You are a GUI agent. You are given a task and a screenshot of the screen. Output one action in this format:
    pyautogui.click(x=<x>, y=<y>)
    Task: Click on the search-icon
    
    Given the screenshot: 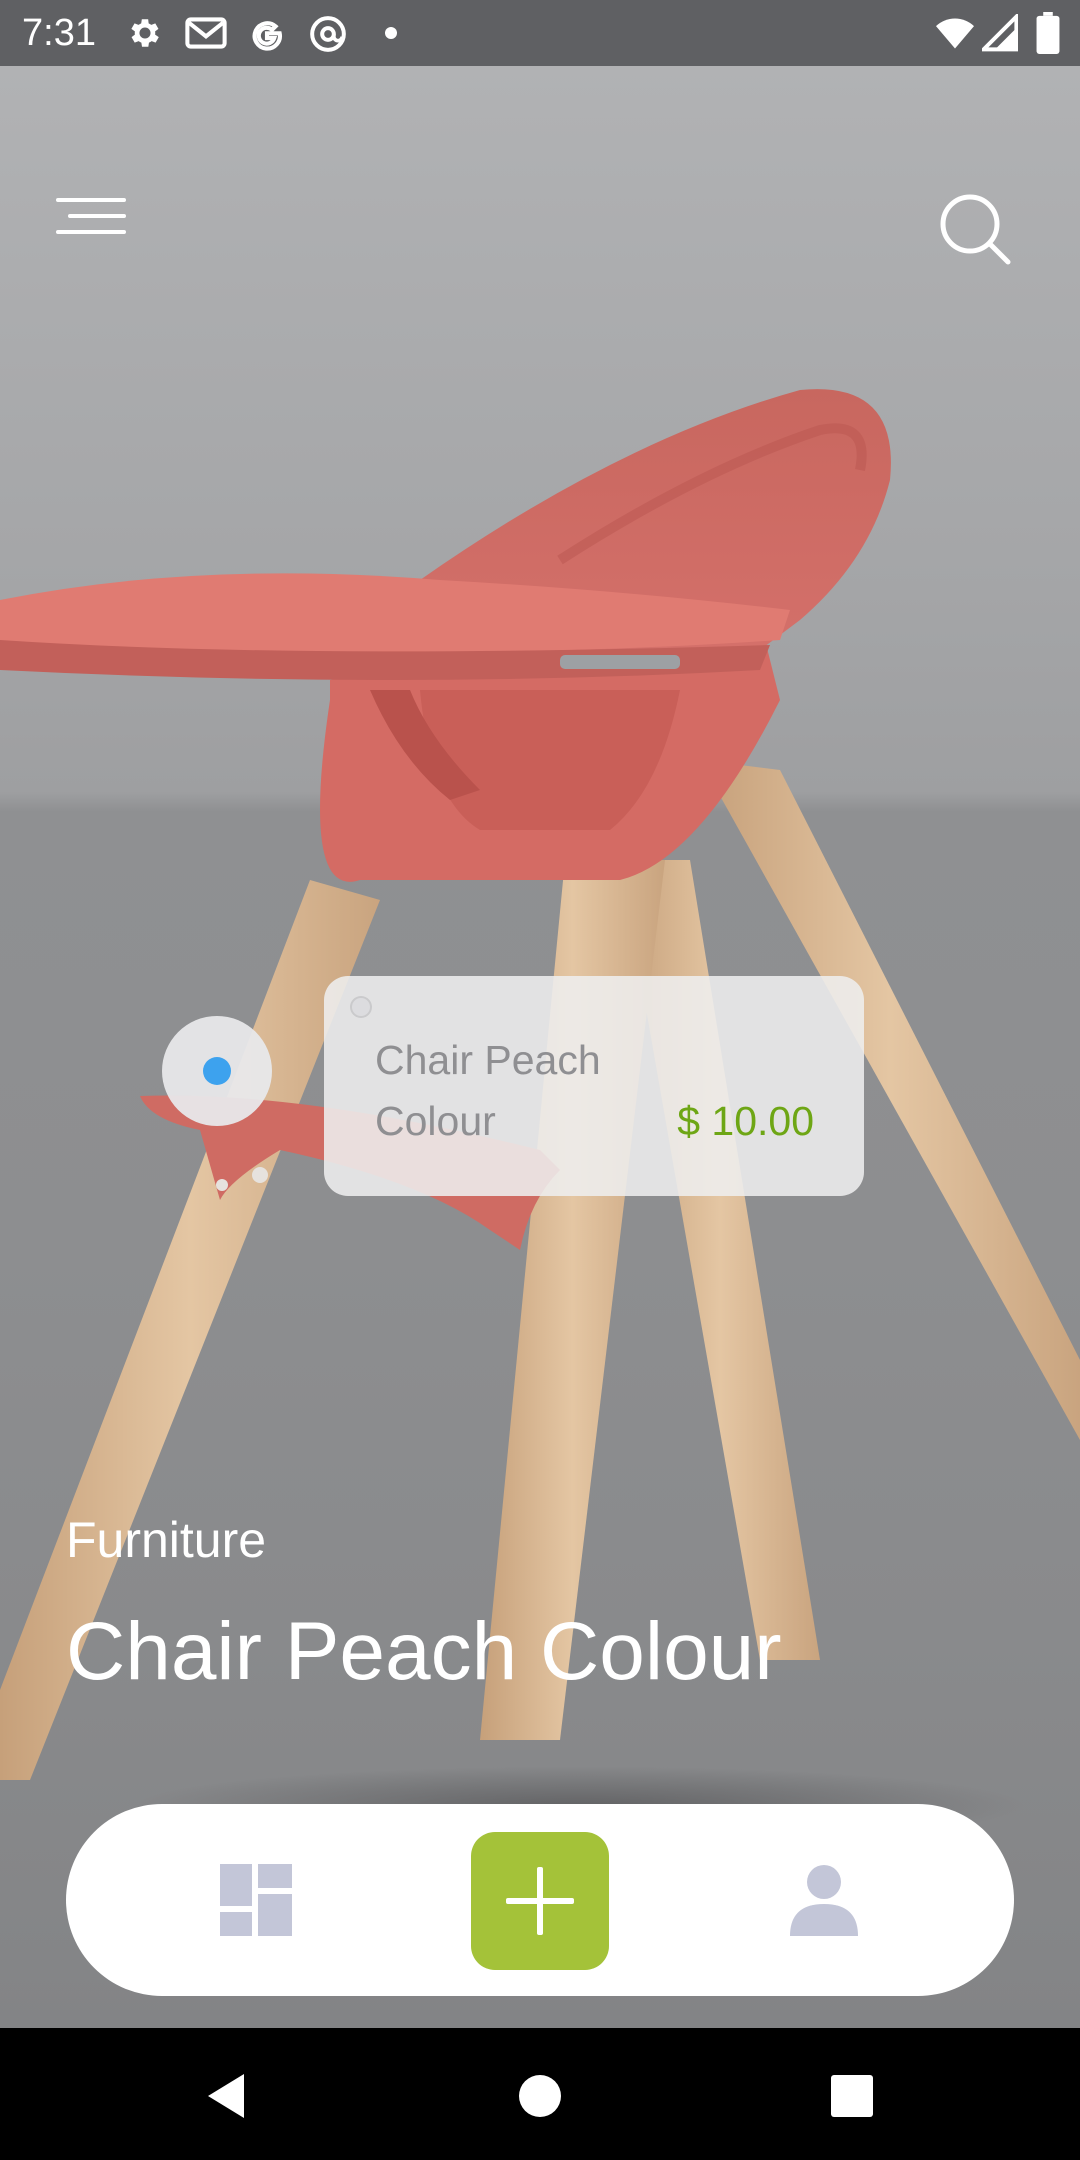 What is the action you would take?
    pyautogui.click(x=975, y=229)
    